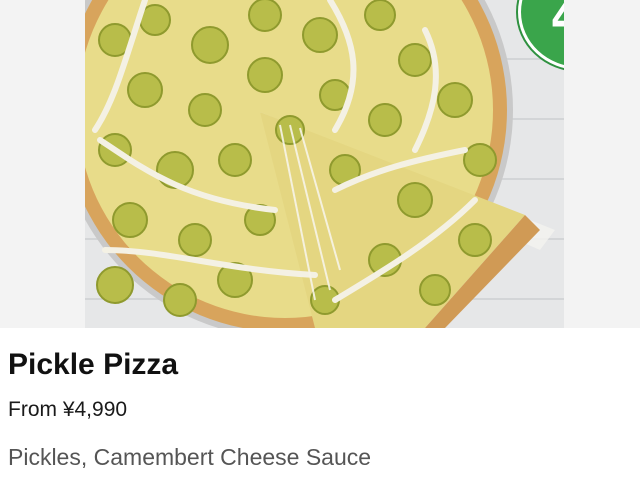  I want to click on product-title: Pickle Pizza, so click(93, 364).